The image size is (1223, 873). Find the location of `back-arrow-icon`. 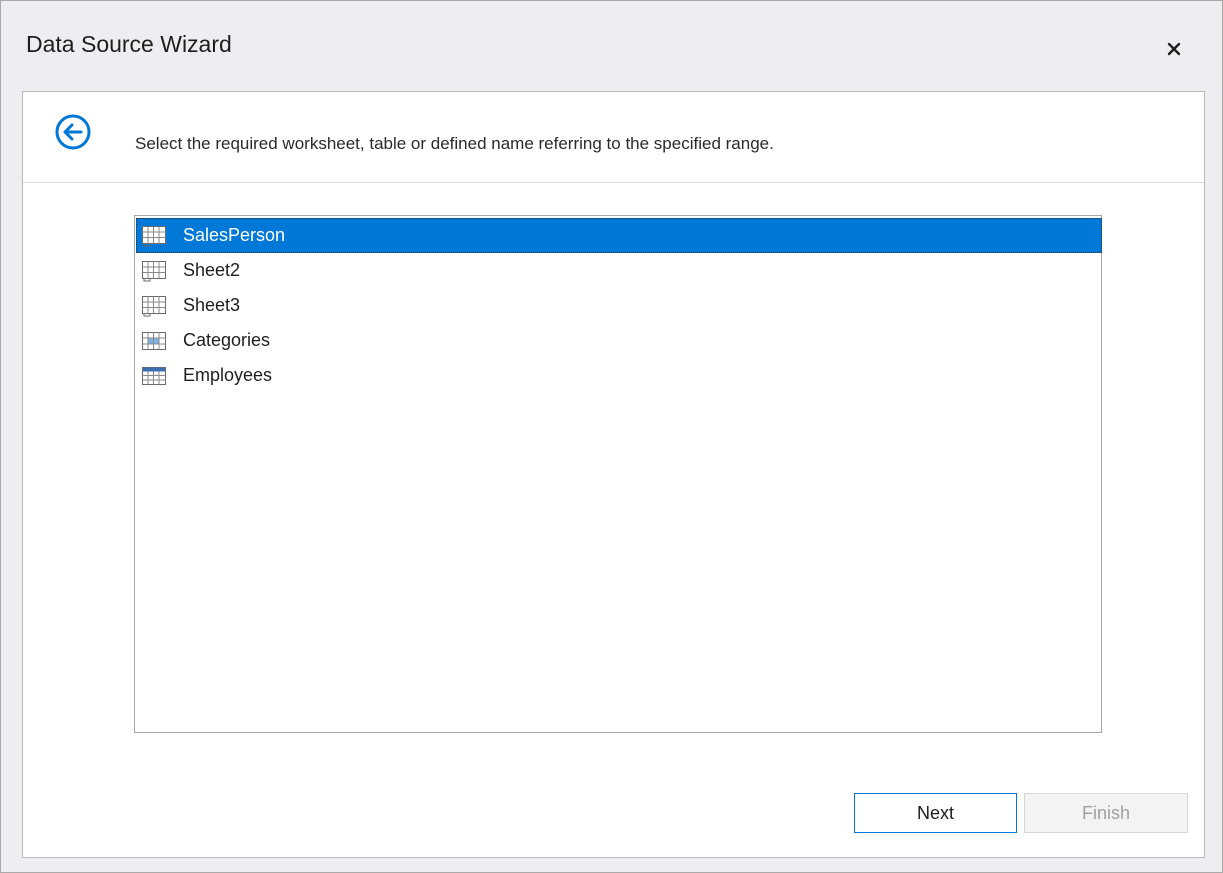

back-arrow-icon is located at coordinates (73, 132).